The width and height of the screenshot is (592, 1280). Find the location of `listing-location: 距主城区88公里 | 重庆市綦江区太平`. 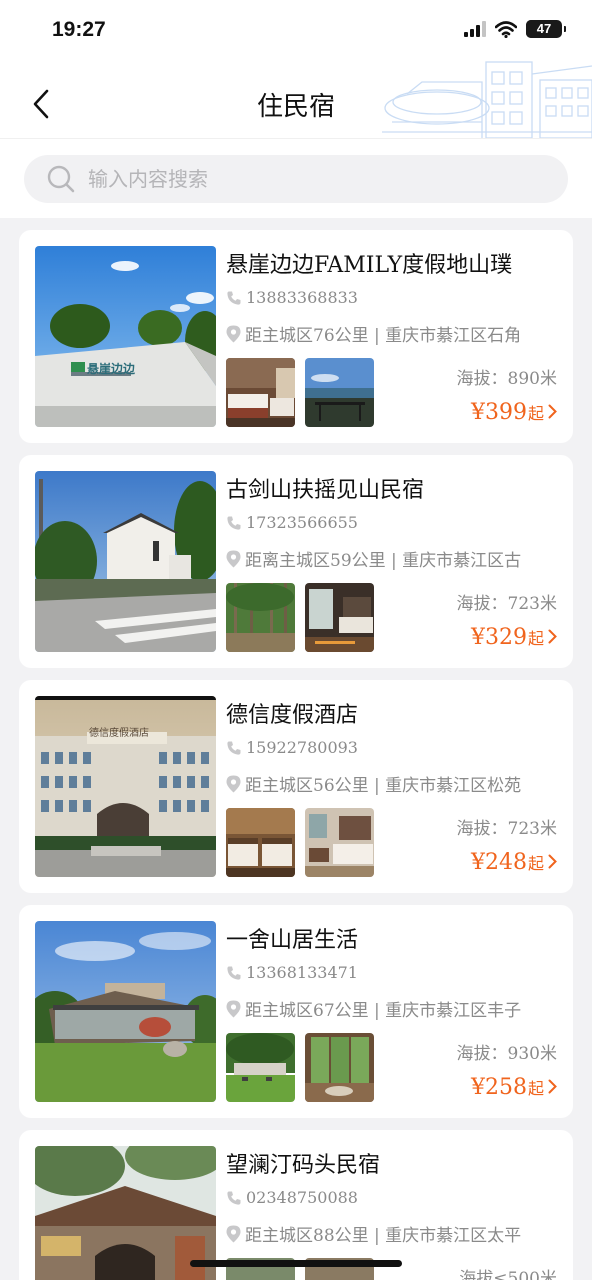

listing-location: 距主城区88公里 | 重庆市綦江区太平 is located at coordinates (391, 1233).